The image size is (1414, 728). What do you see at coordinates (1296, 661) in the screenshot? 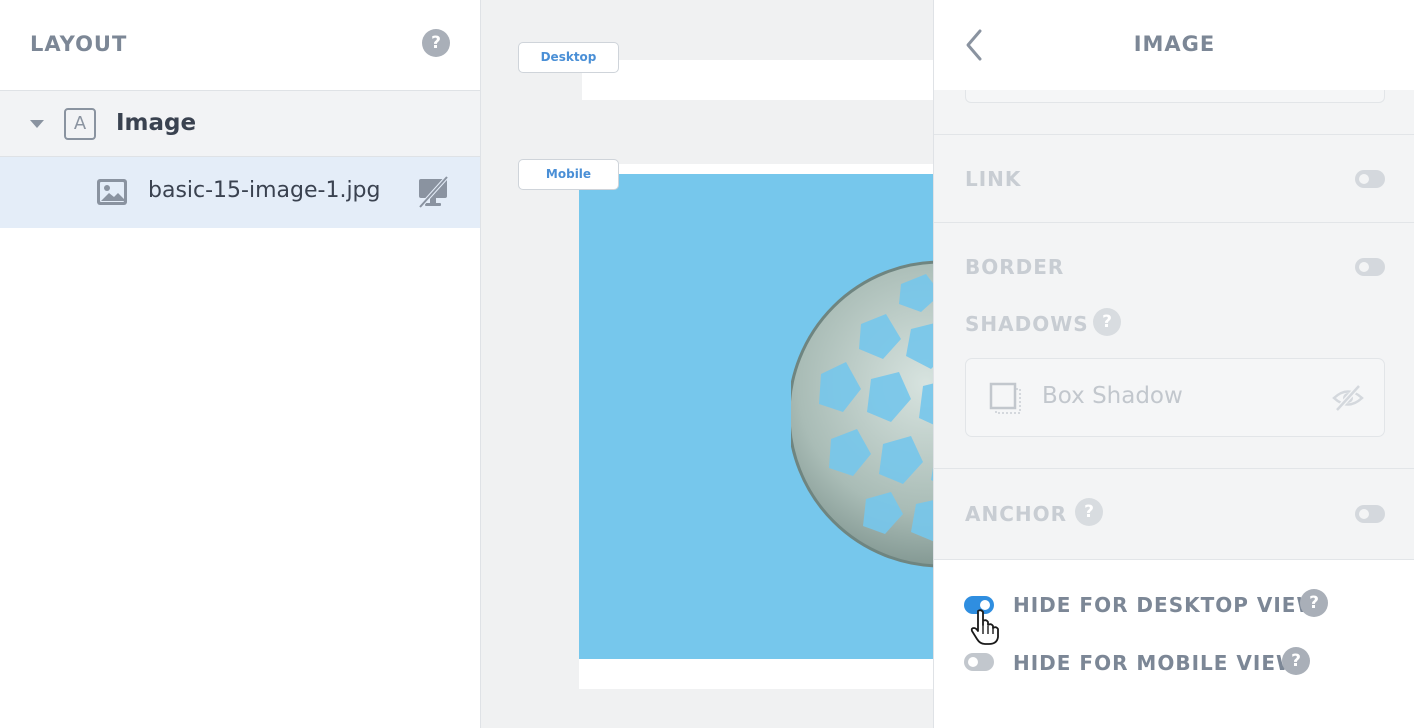
I see `hide-mobile-help-icon: ?` at bounding box center [1296, 661].